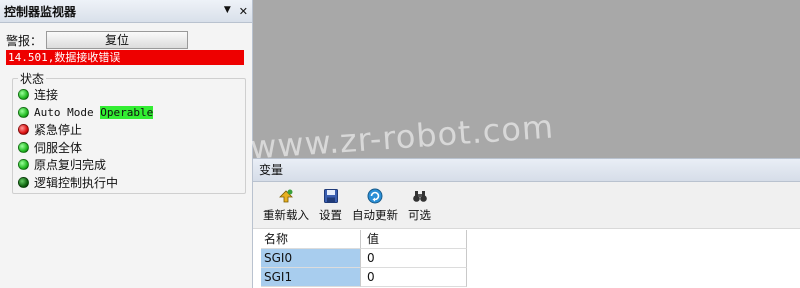 Image resolution: width=800 pixels, height=288 pixels. I want to click on table-row: SGI0 0, so click(364, 258).